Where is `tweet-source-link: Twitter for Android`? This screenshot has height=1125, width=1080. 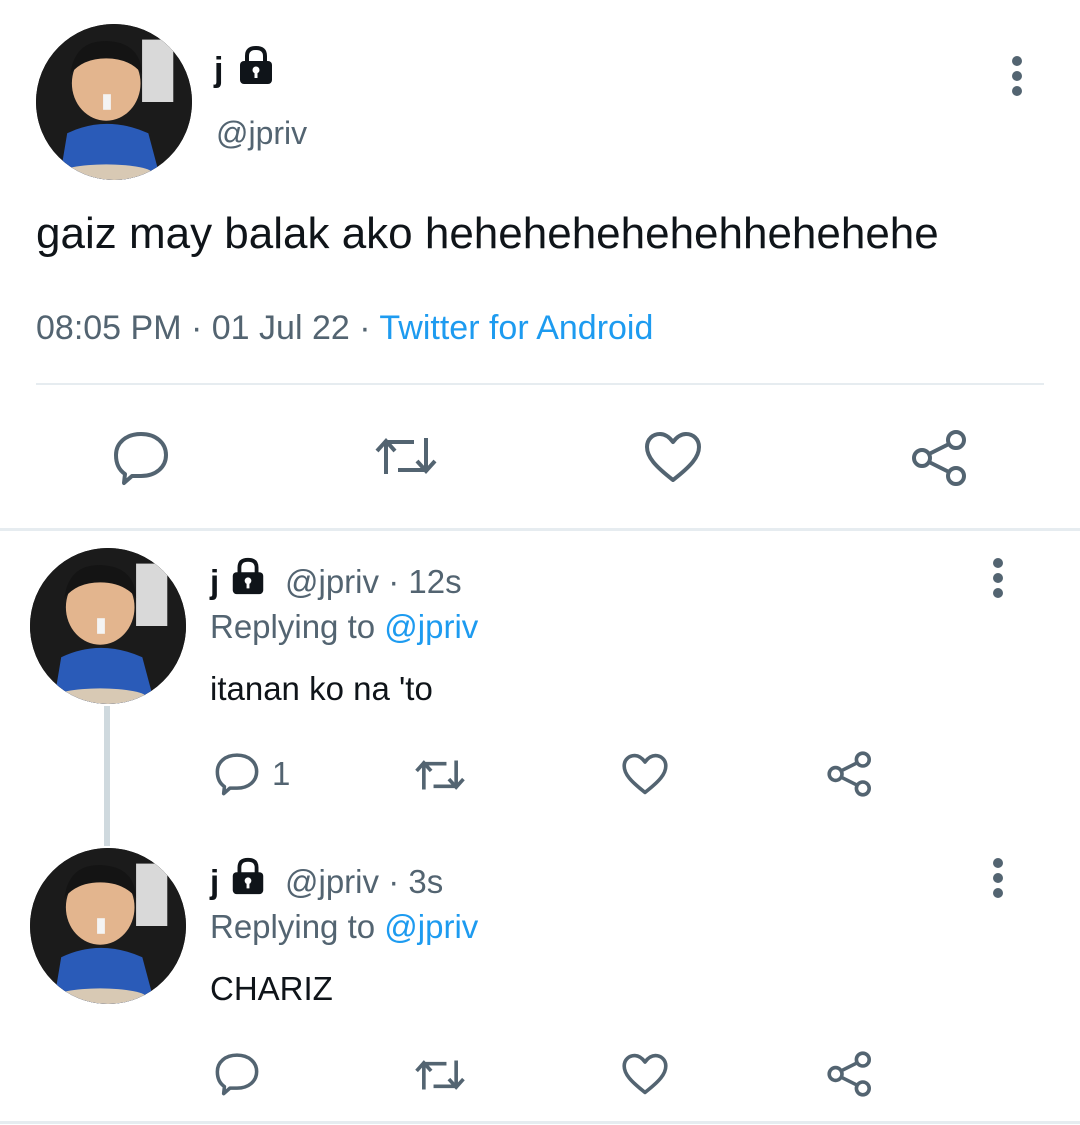 tweet-source-link: Twitter for Android is located at coordinates (516, 328).